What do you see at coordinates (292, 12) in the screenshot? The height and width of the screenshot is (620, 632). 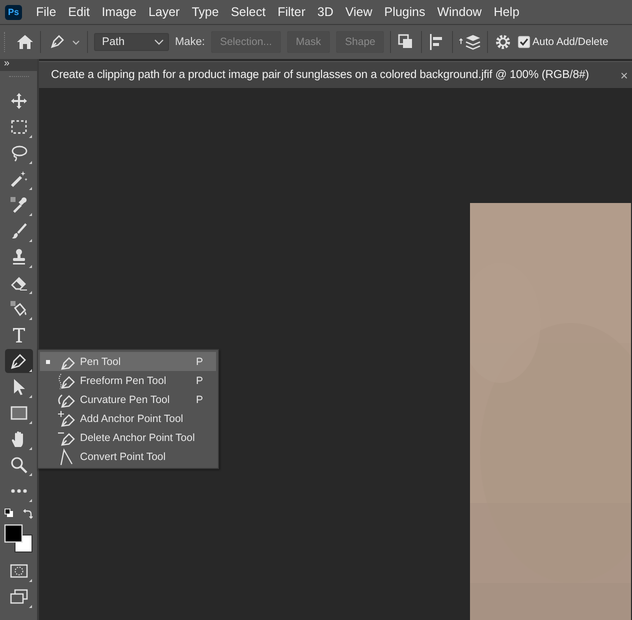 I see `menu-item: Filter` at bounding box center [292, 12].